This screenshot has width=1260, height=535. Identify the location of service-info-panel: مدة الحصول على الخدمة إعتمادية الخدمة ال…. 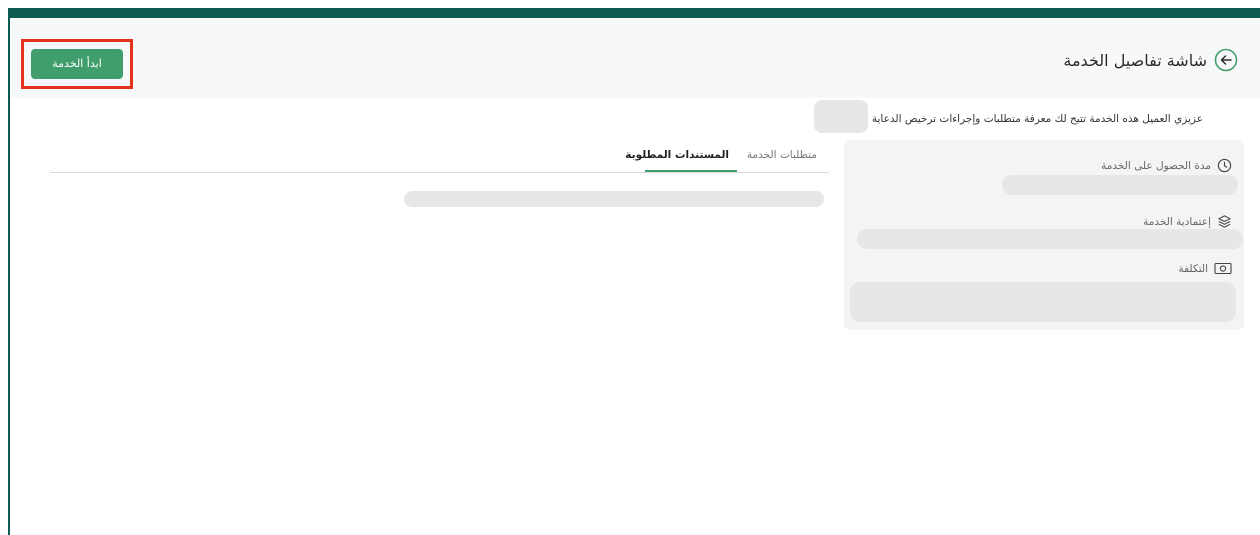
(1044, 235).